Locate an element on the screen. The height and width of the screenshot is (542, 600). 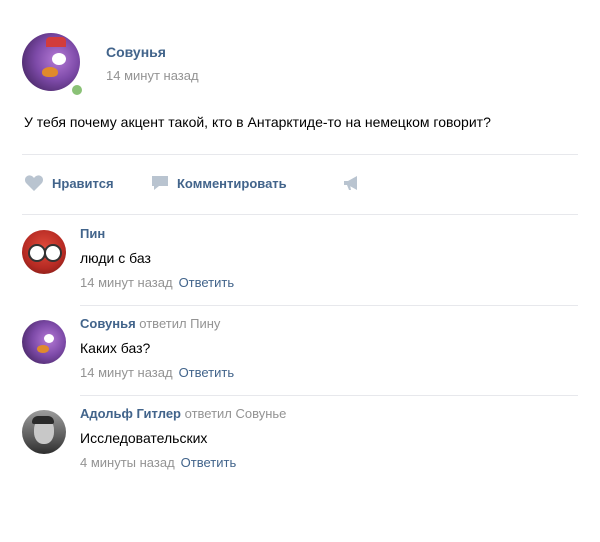
comment-icon is located at coordinates (160, 183).